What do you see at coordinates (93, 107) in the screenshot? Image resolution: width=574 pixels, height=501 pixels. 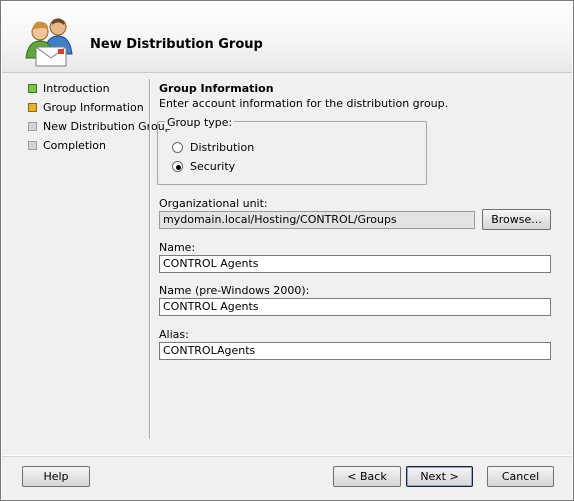 I see `step-label: Group Information` at bounding box center [93, 107].